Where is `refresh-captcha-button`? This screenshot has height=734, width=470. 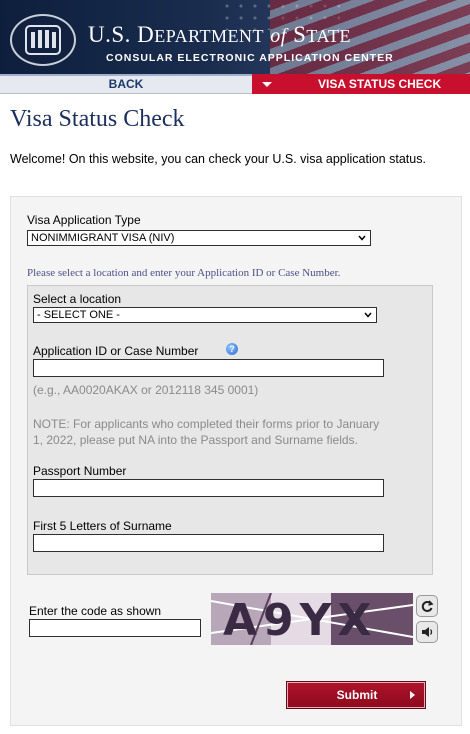
refresh-captcha-button is located at coordinates (427, 606).